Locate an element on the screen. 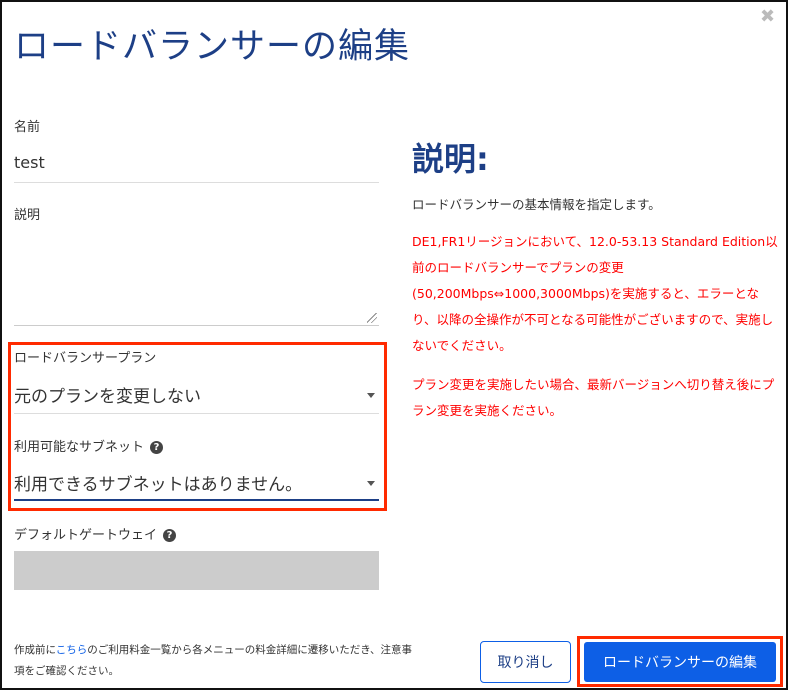 The height and width of the screenshot is (690, 788). edit-load-balancer-button: ロードバランサーの編集 is located at coordinates (680, 662).